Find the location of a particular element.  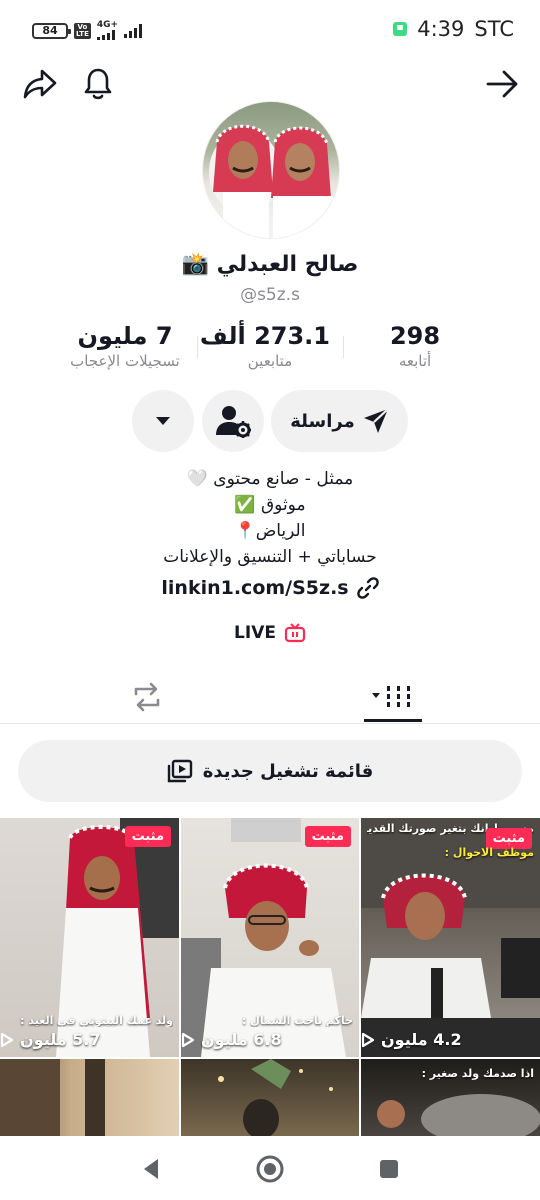

active-tab-indicator is located at coordinates (393, 720).